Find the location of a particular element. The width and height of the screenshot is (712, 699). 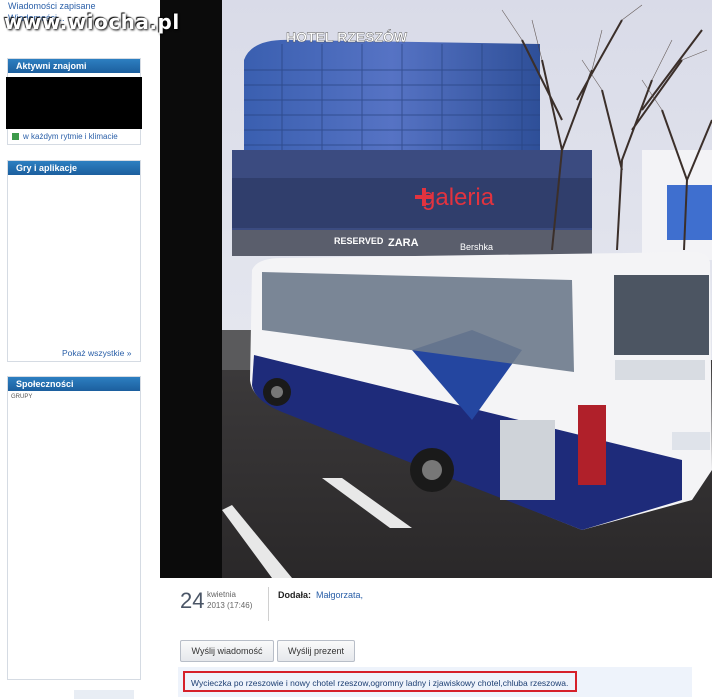

active-friends-header: Aktywni znajomi is located at coordinates (74, 66).